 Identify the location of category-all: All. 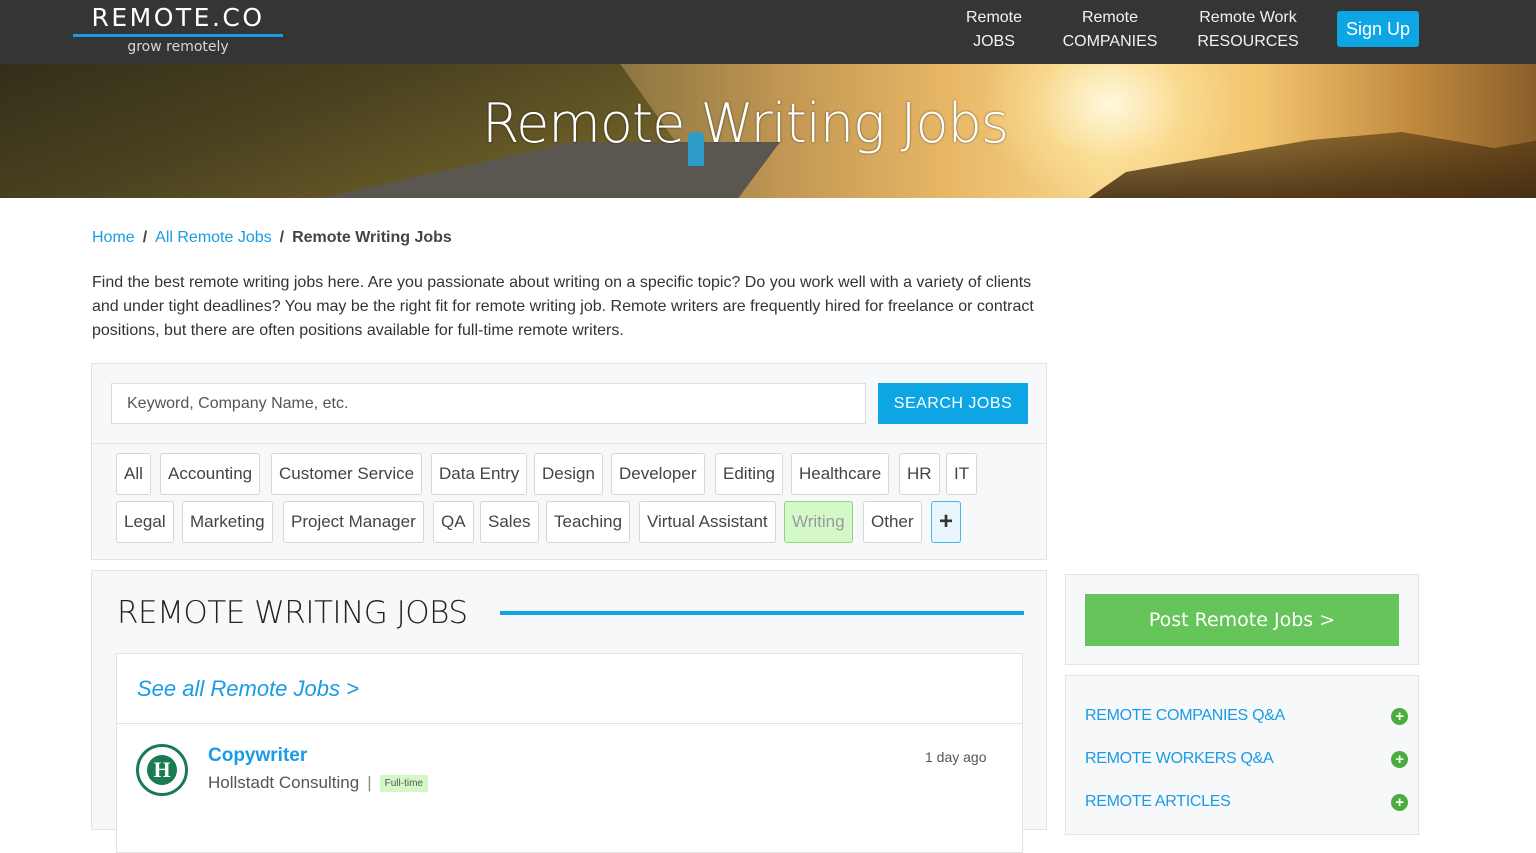
(133, 474).